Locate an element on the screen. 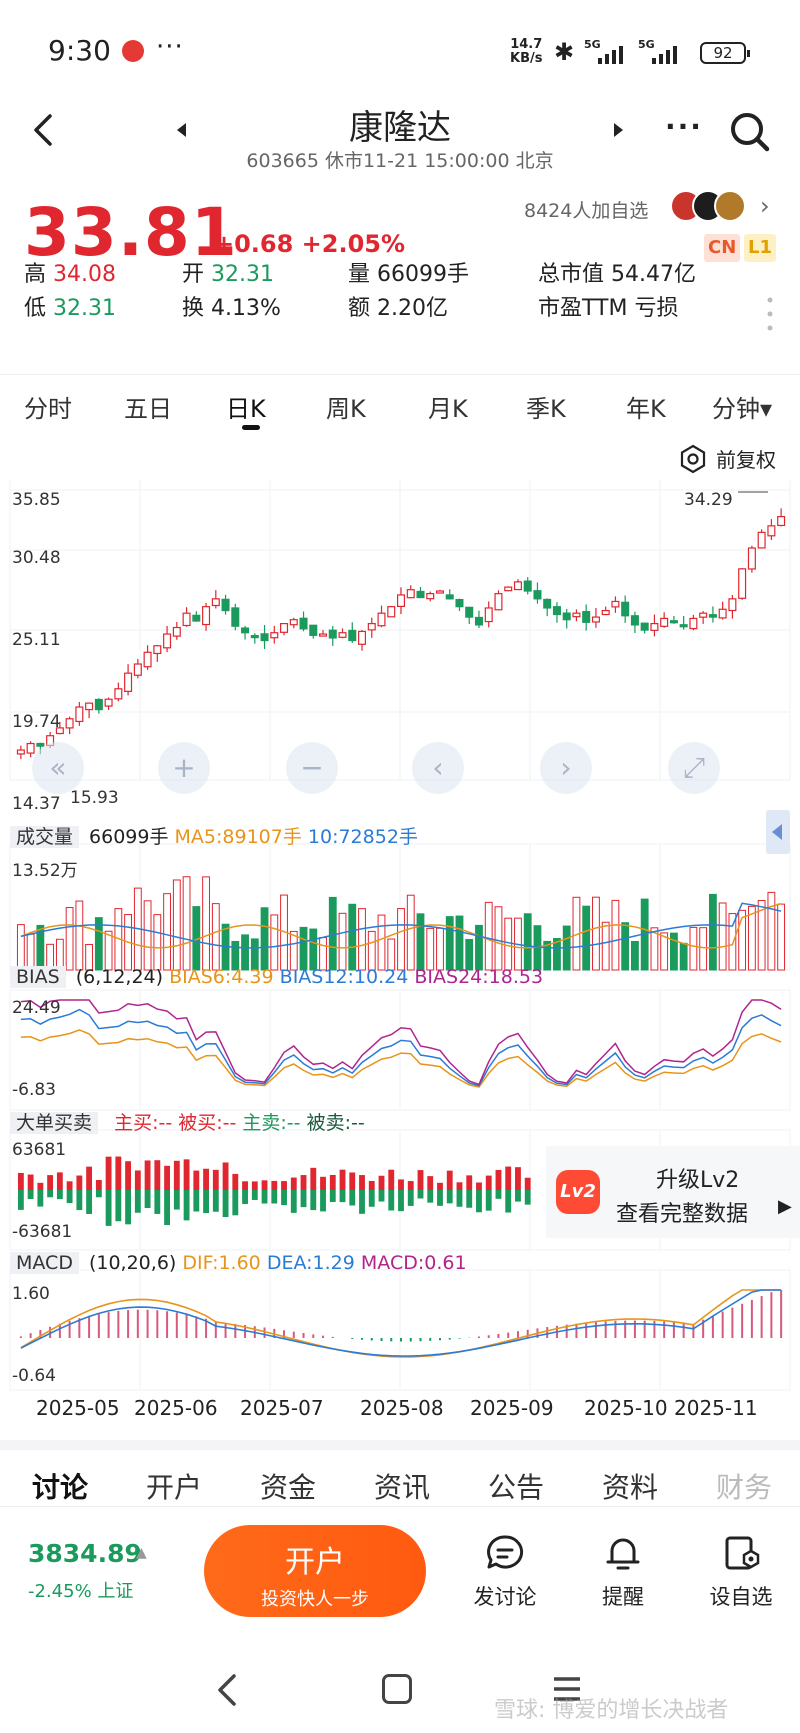 This screenshot has height=1733, width=800. tab-fenshi: 分时 is located at coordinates (48, 406).